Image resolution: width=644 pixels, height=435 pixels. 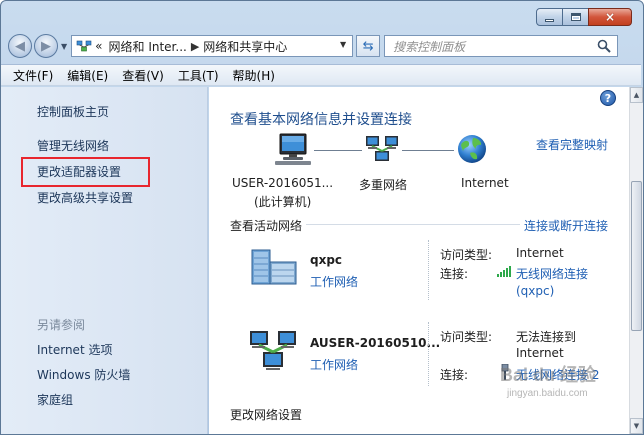 I want to click on sidebar-item-internet-options: Internet 选项, so click(x=74, y=349).